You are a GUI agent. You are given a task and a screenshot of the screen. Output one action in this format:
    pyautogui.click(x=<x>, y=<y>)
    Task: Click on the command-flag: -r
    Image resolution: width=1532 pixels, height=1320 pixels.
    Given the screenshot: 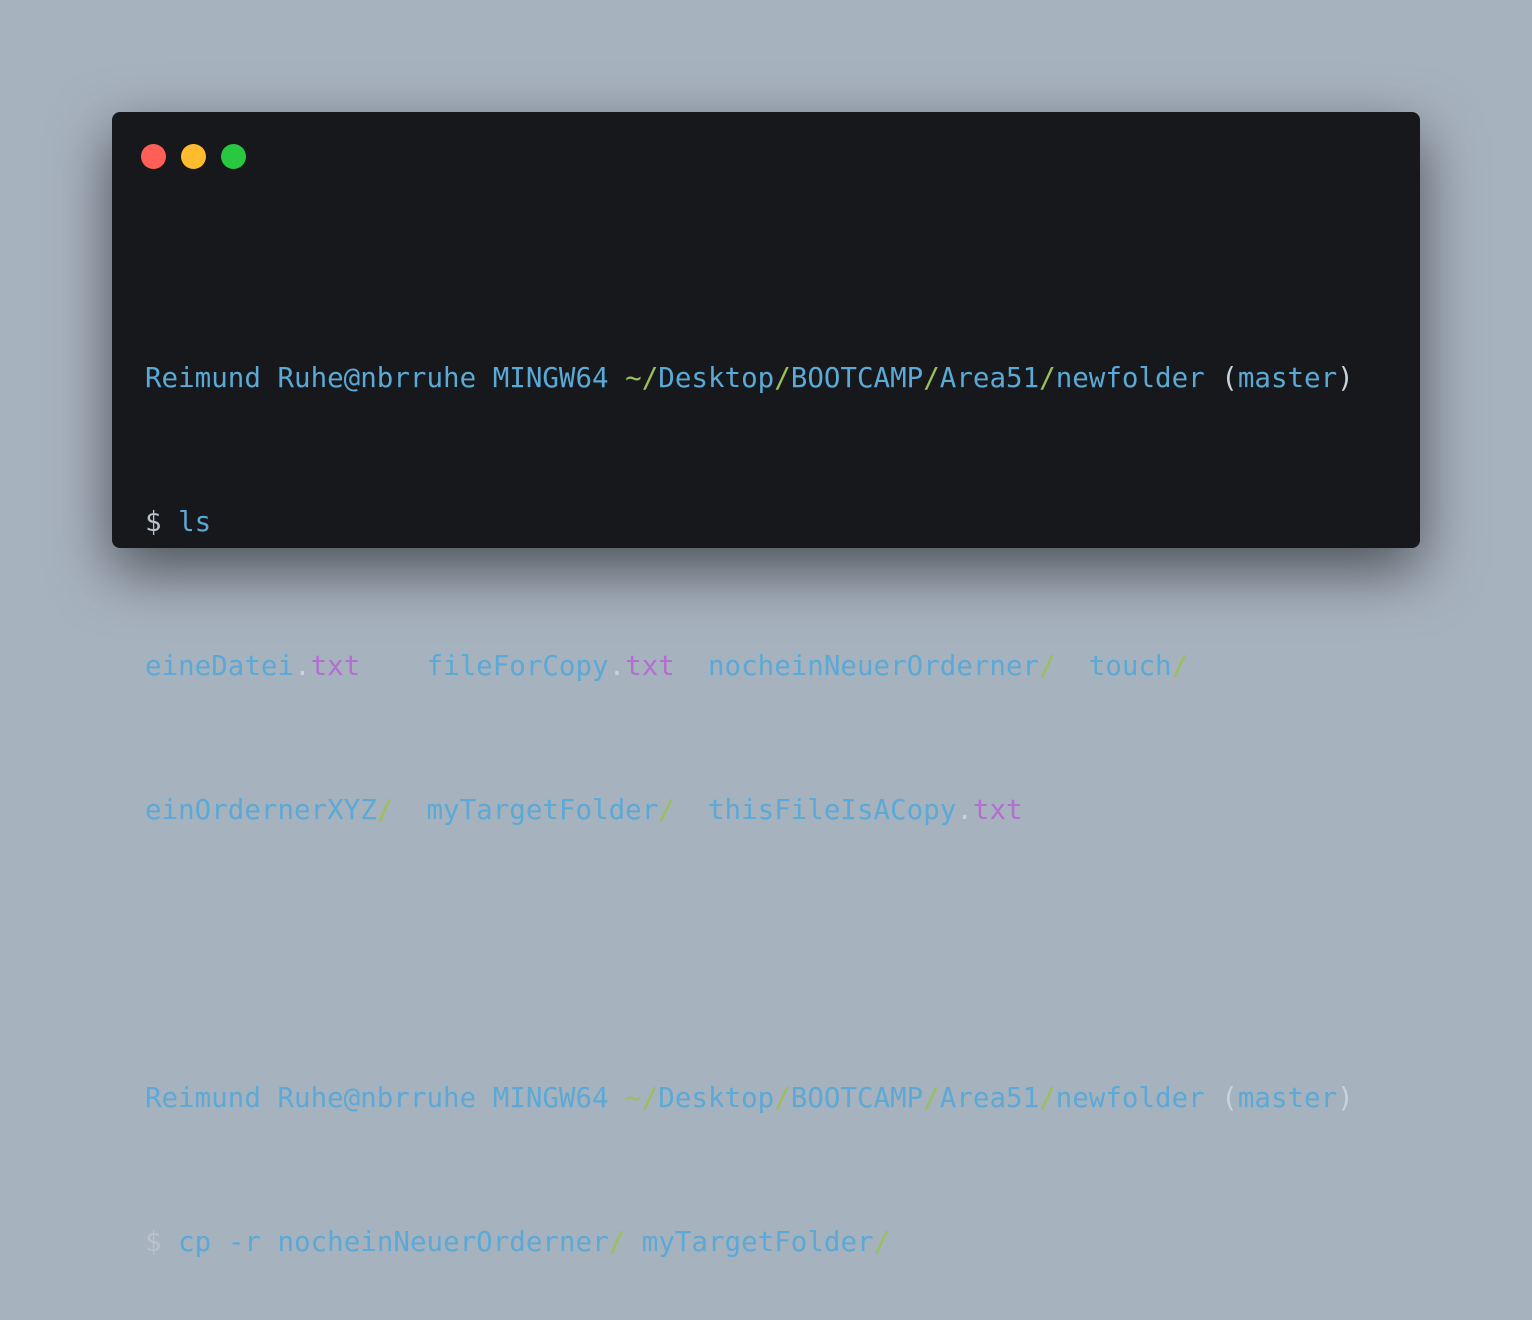 What is the action you would take?
    pyautogui.click(x=244, y=1242)
    